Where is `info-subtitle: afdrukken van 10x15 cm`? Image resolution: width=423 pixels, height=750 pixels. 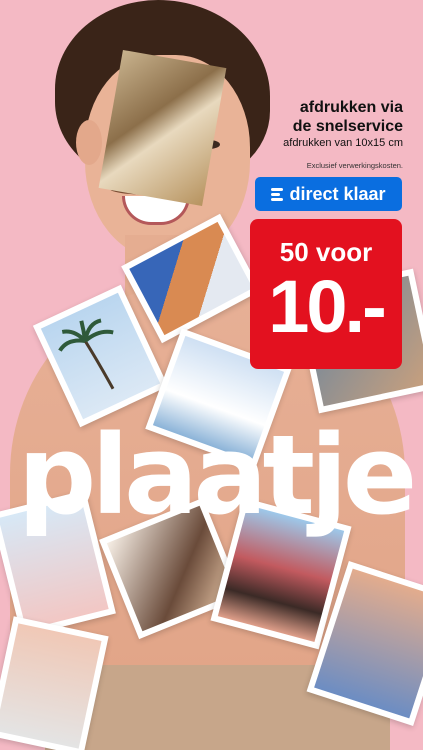
info-subtitle: afdrukken van 10x15 cm is located at coordinates (343, 143).